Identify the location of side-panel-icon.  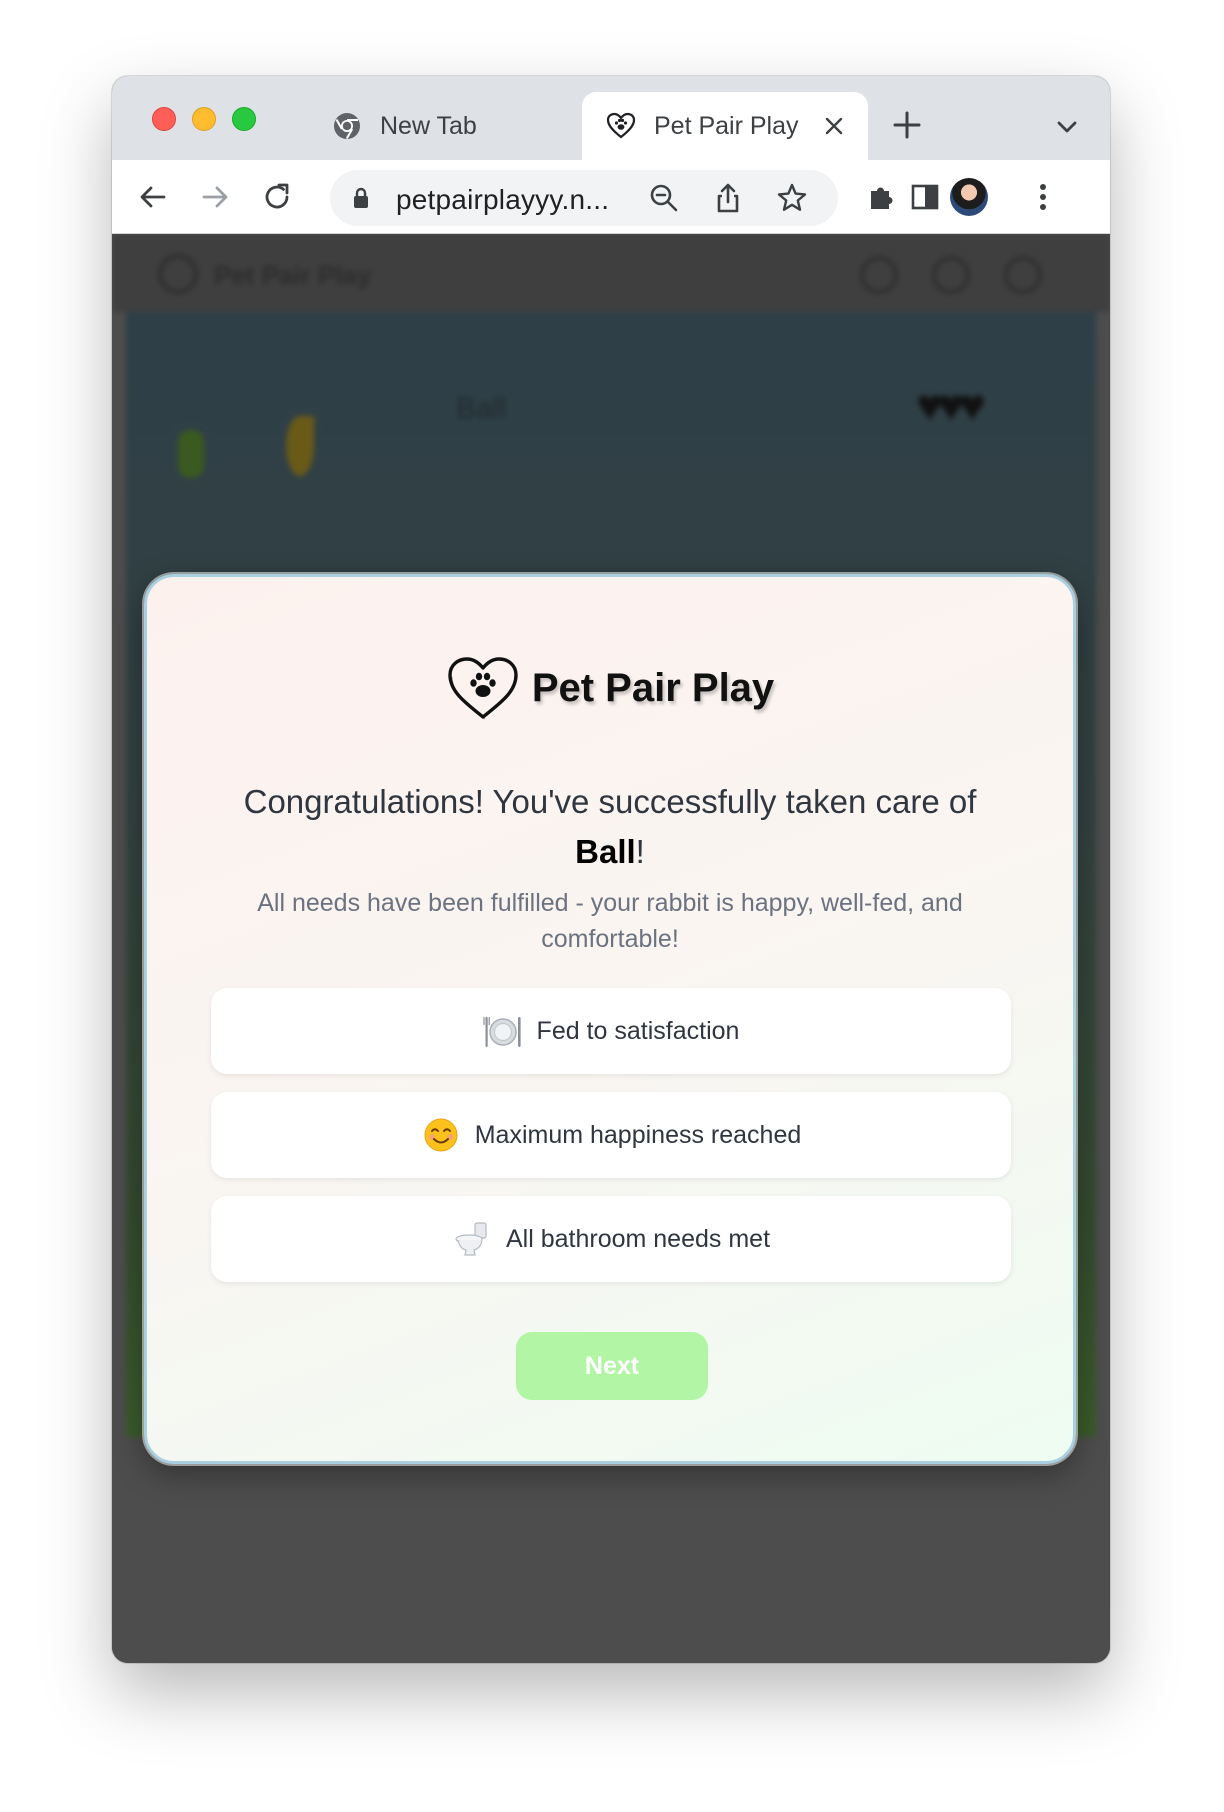
(925, 197).